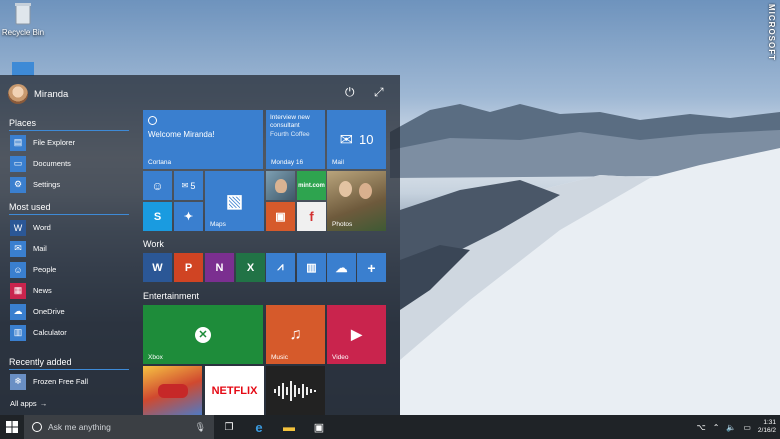 This screenshot has width=780, height=439. What do you see at coordinates (747, 427) in the screenshot?
I see `action-center-icon: ▭` at bounding box center [747, 427].